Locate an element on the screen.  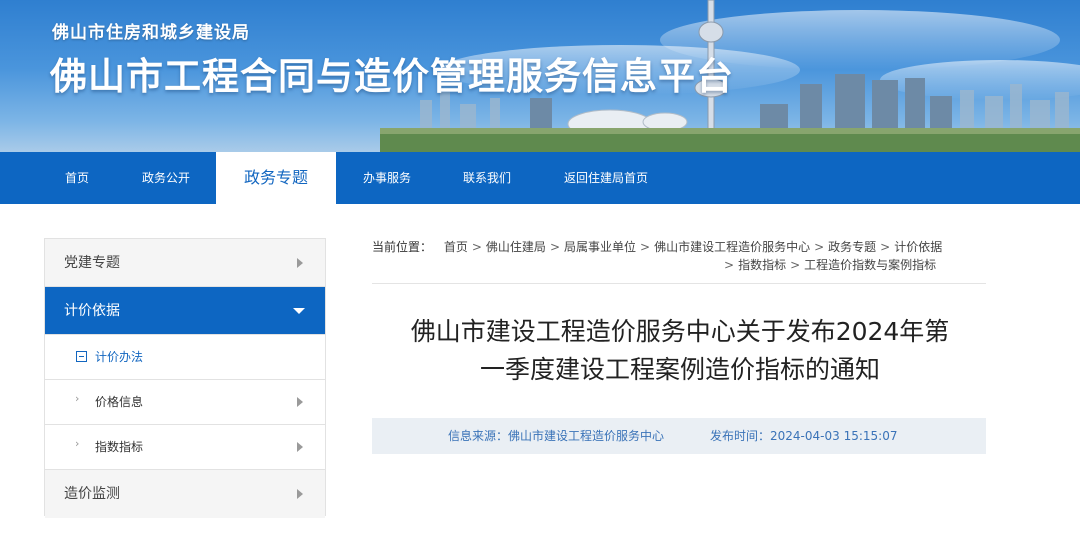
sidebar-item-label: 造价监测 is located at coordinates (92, 494).